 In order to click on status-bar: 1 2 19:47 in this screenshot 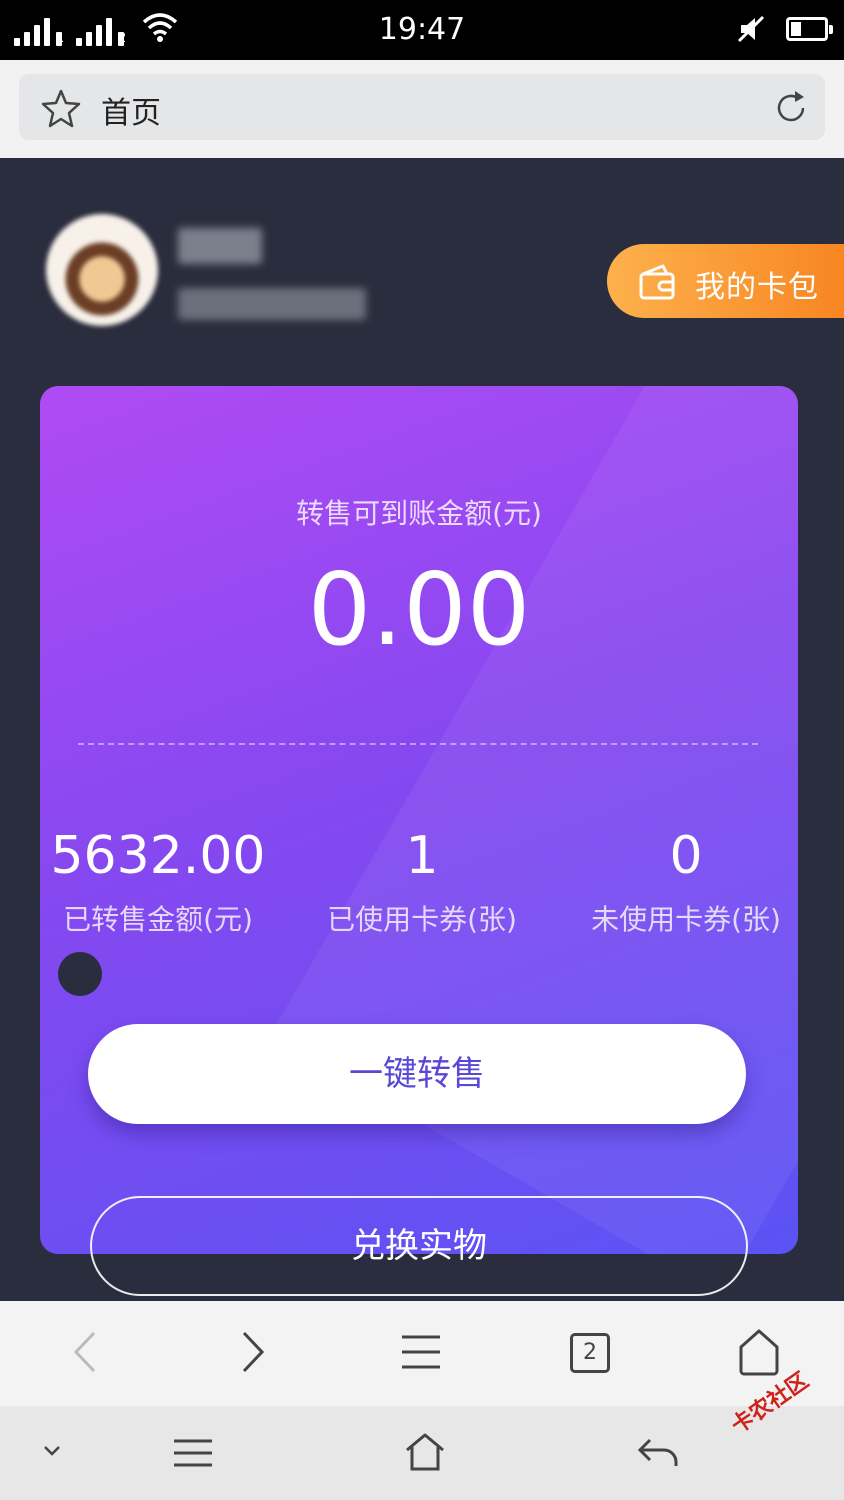, I will do `click(422, 30)`.